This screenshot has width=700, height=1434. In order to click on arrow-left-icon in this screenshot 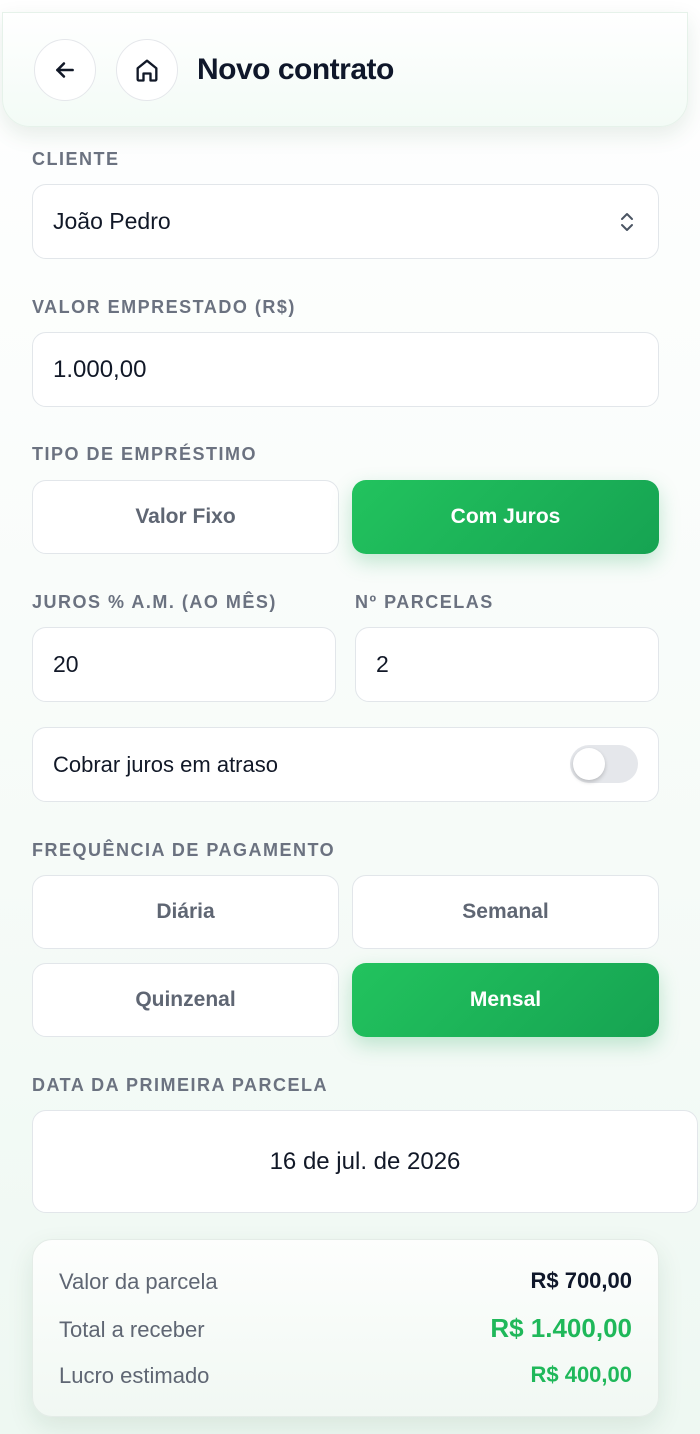, I will do `click(65, 70)`.